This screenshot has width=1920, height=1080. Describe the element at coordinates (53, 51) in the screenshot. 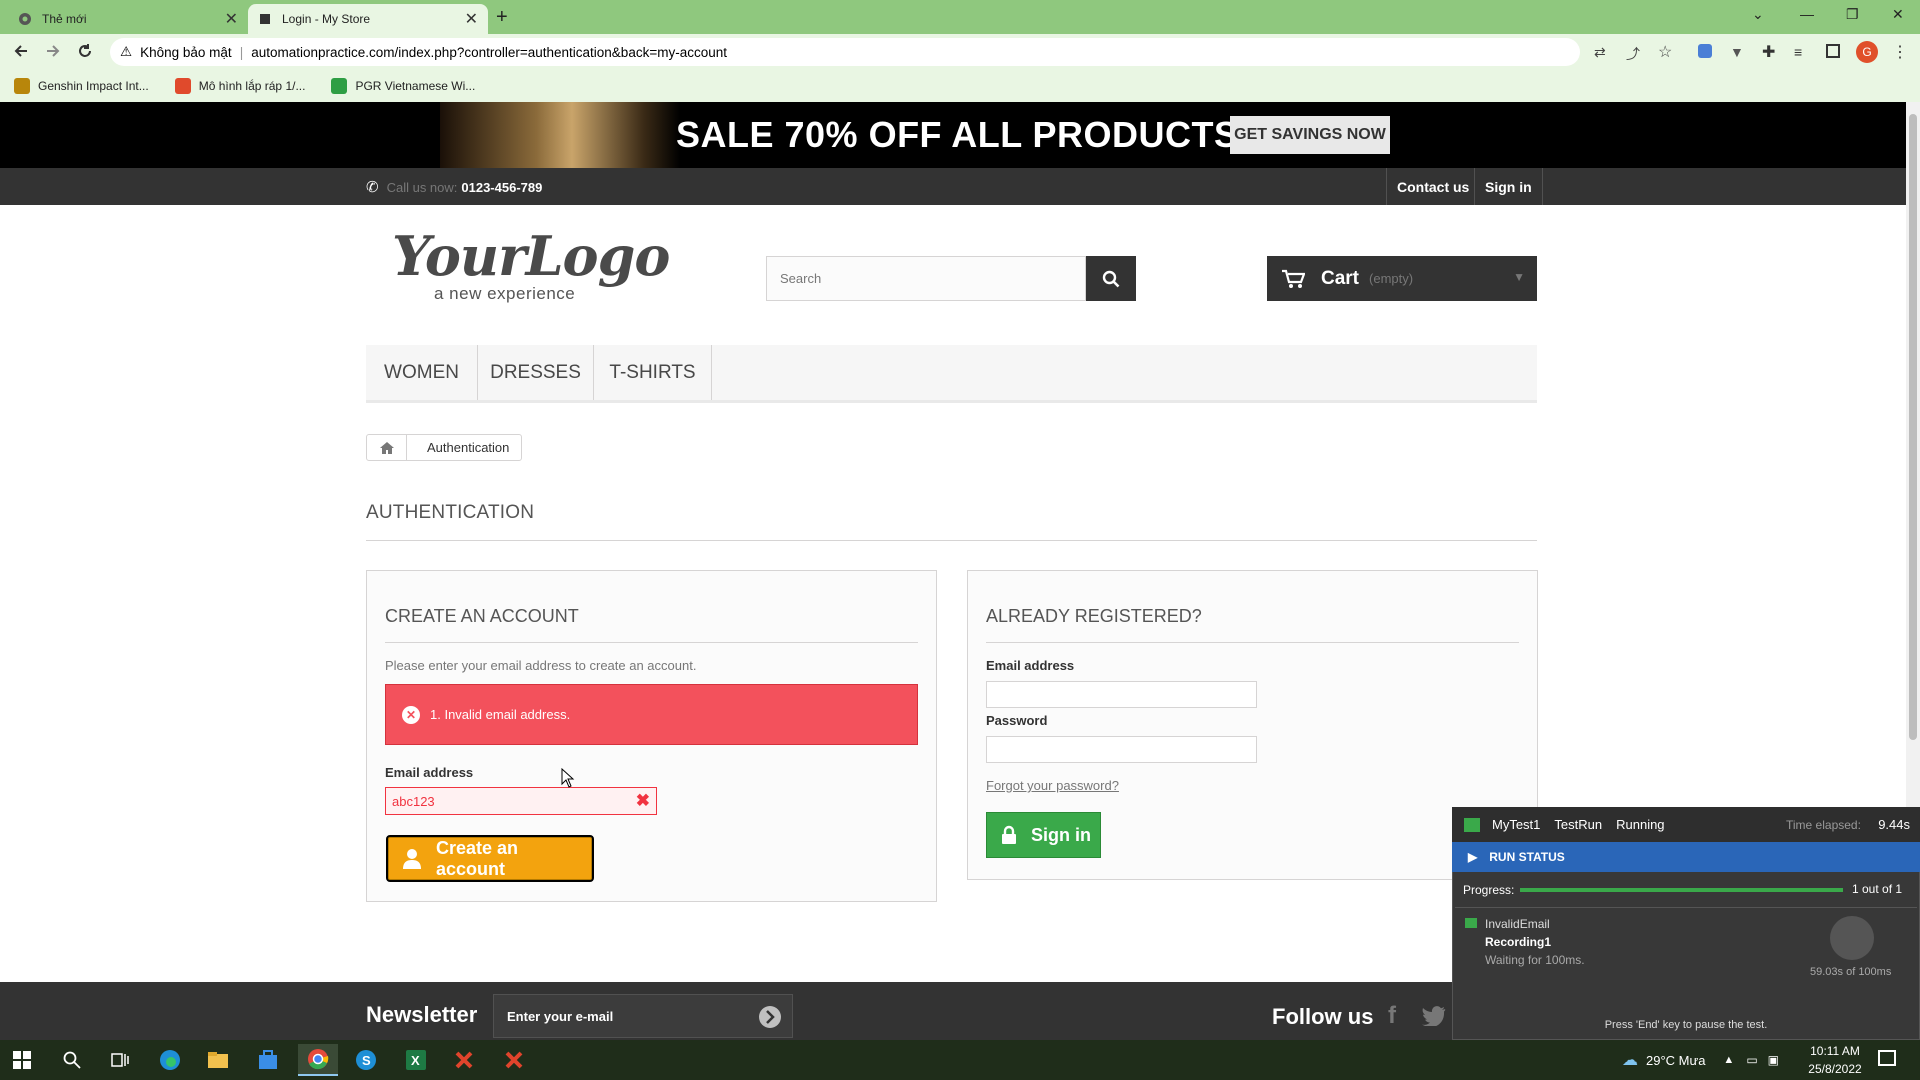

I see `forward-icon` at that location.